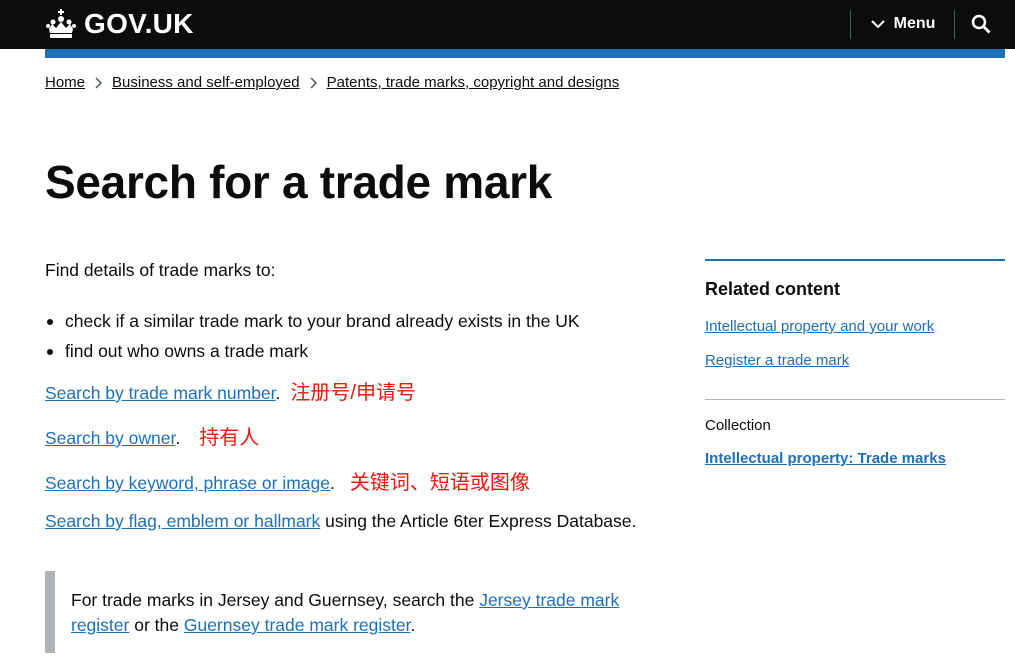  I want to click on search-button, so click(981, 24).